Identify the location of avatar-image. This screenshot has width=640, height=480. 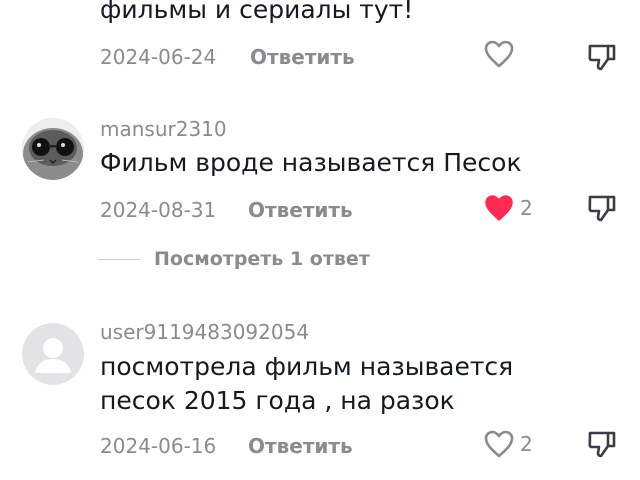
(53, 149).